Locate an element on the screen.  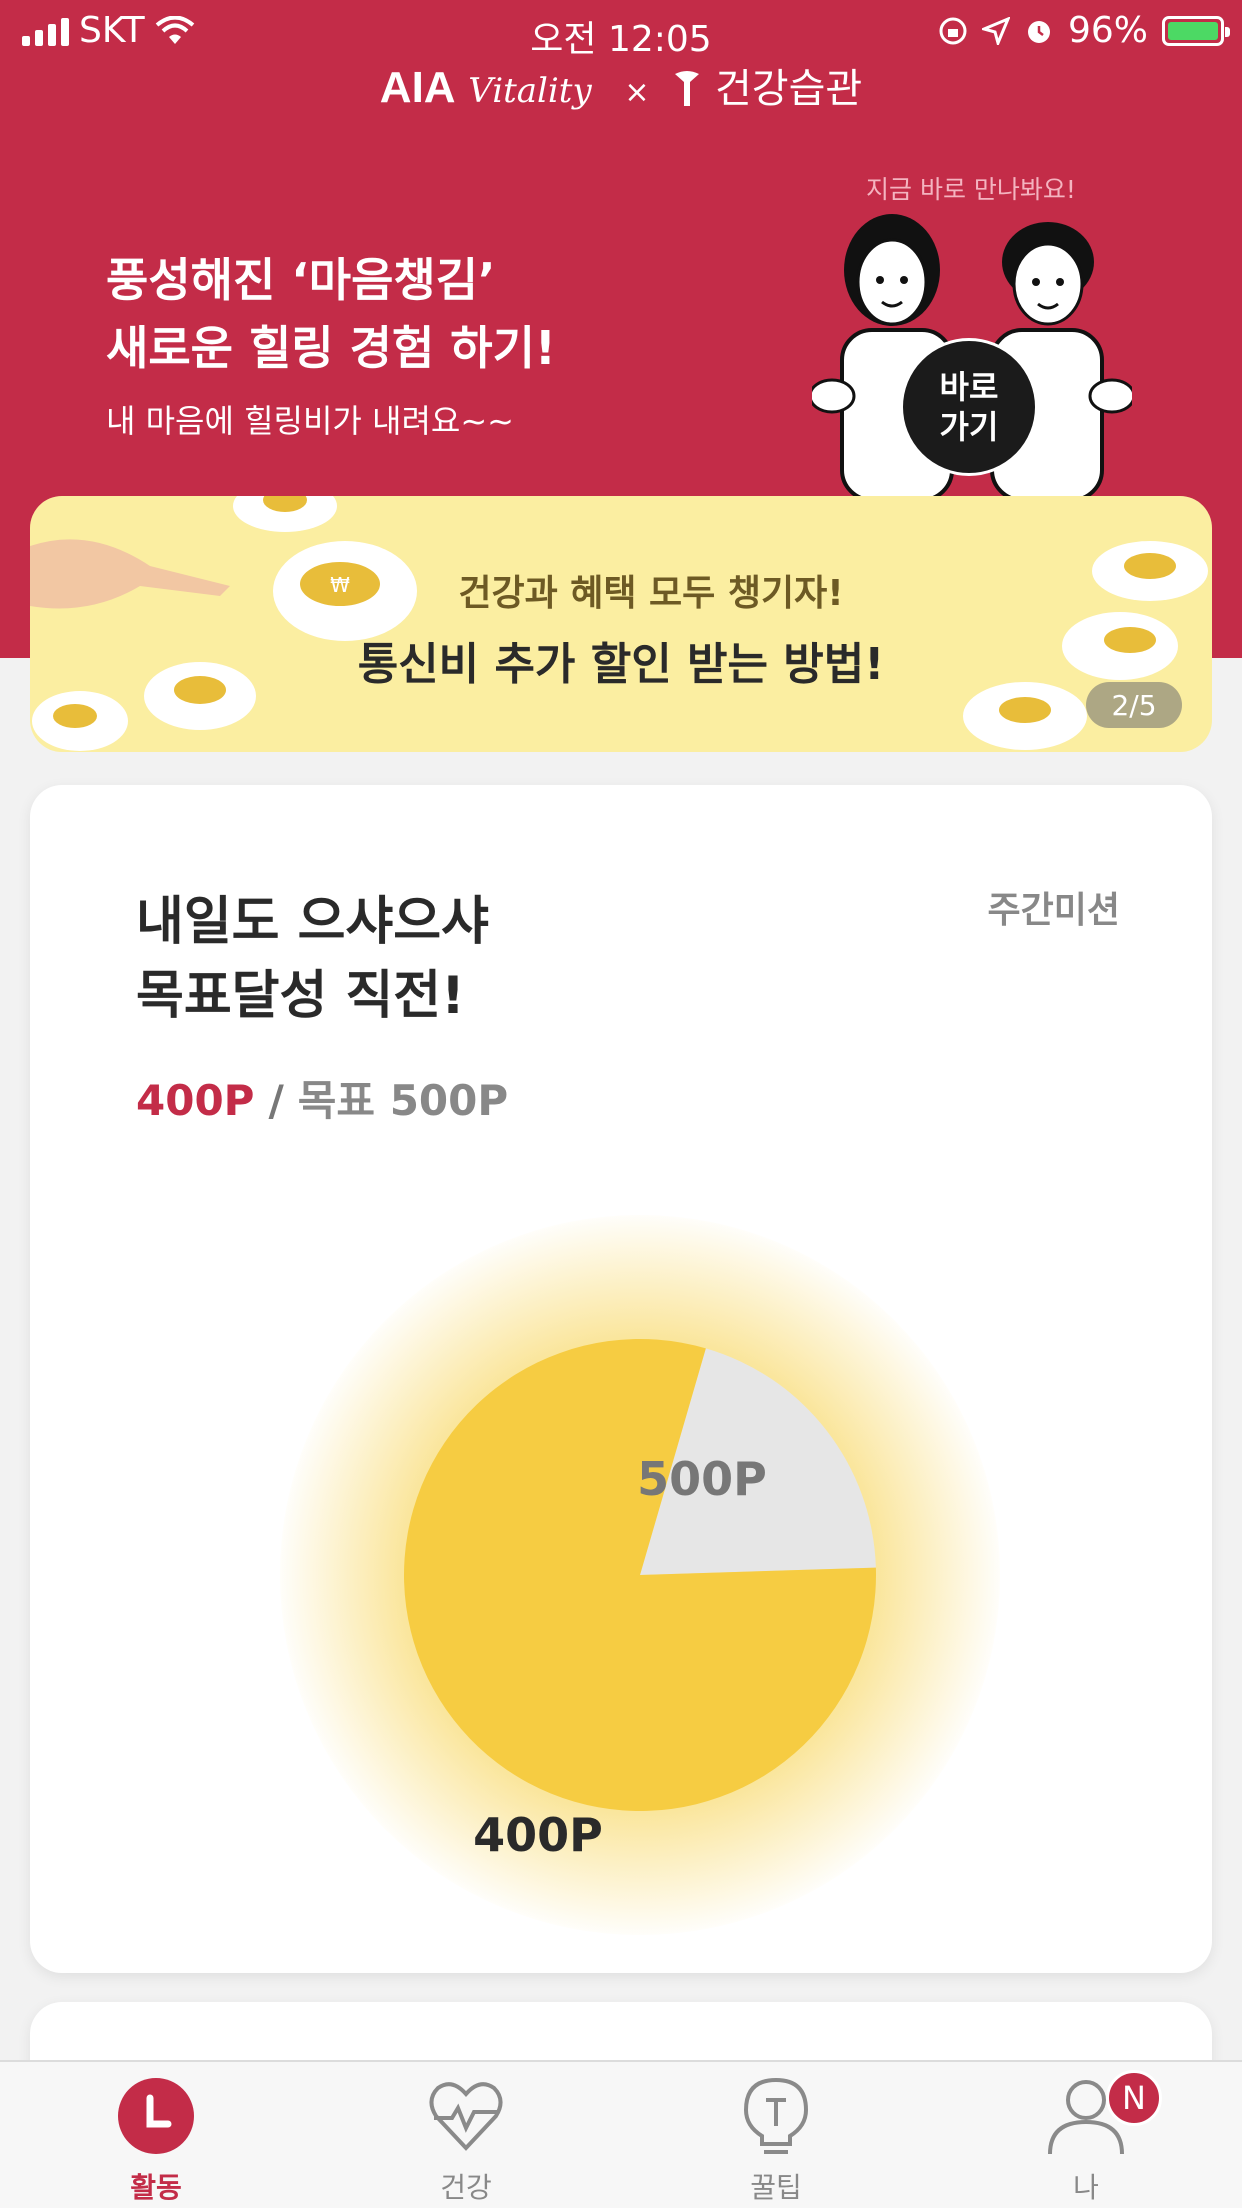
battery-percent: 96% is located at coordinates (1107, 30).